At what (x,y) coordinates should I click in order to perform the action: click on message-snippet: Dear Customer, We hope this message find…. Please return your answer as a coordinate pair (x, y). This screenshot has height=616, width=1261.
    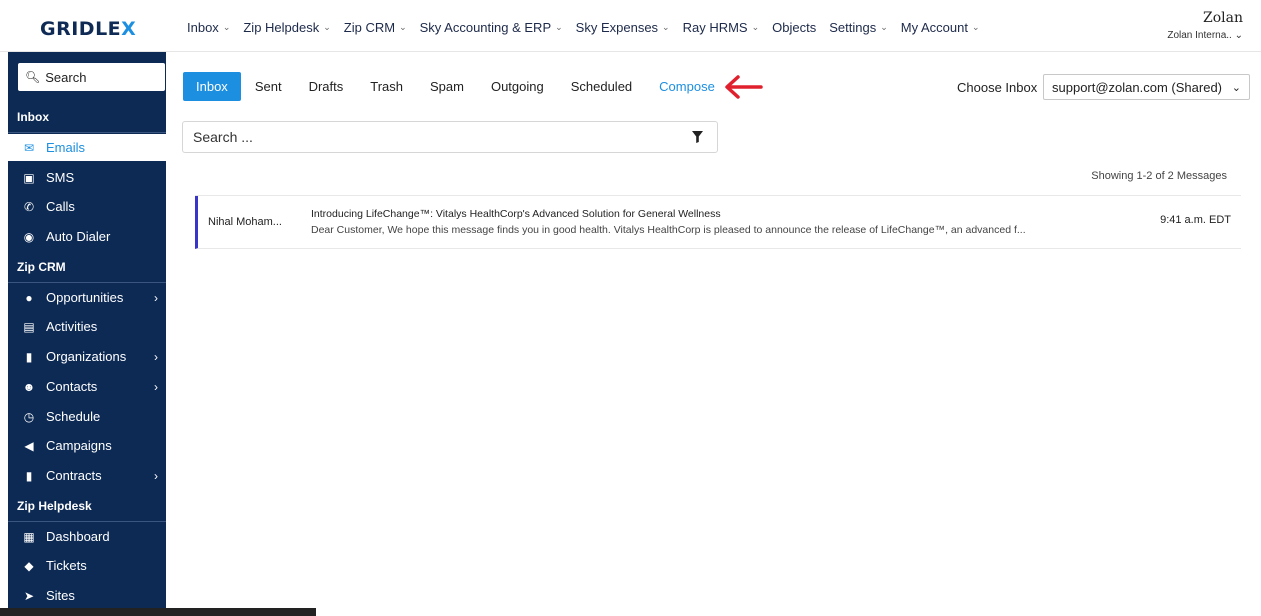
    Looking at the image, I should click on (668, 230).